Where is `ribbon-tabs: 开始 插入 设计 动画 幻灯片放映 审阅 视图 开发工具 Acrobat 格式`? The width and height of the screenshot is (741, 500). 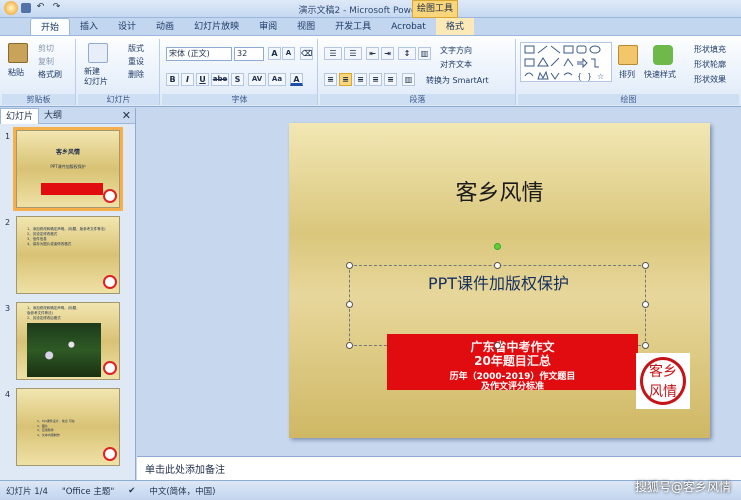
ribbon-tabs: 开始 插入 设计 动画 幻灯片放映 审阅 视图 开发工具 Acrobat 格式 is located at coordinates (370, 27).